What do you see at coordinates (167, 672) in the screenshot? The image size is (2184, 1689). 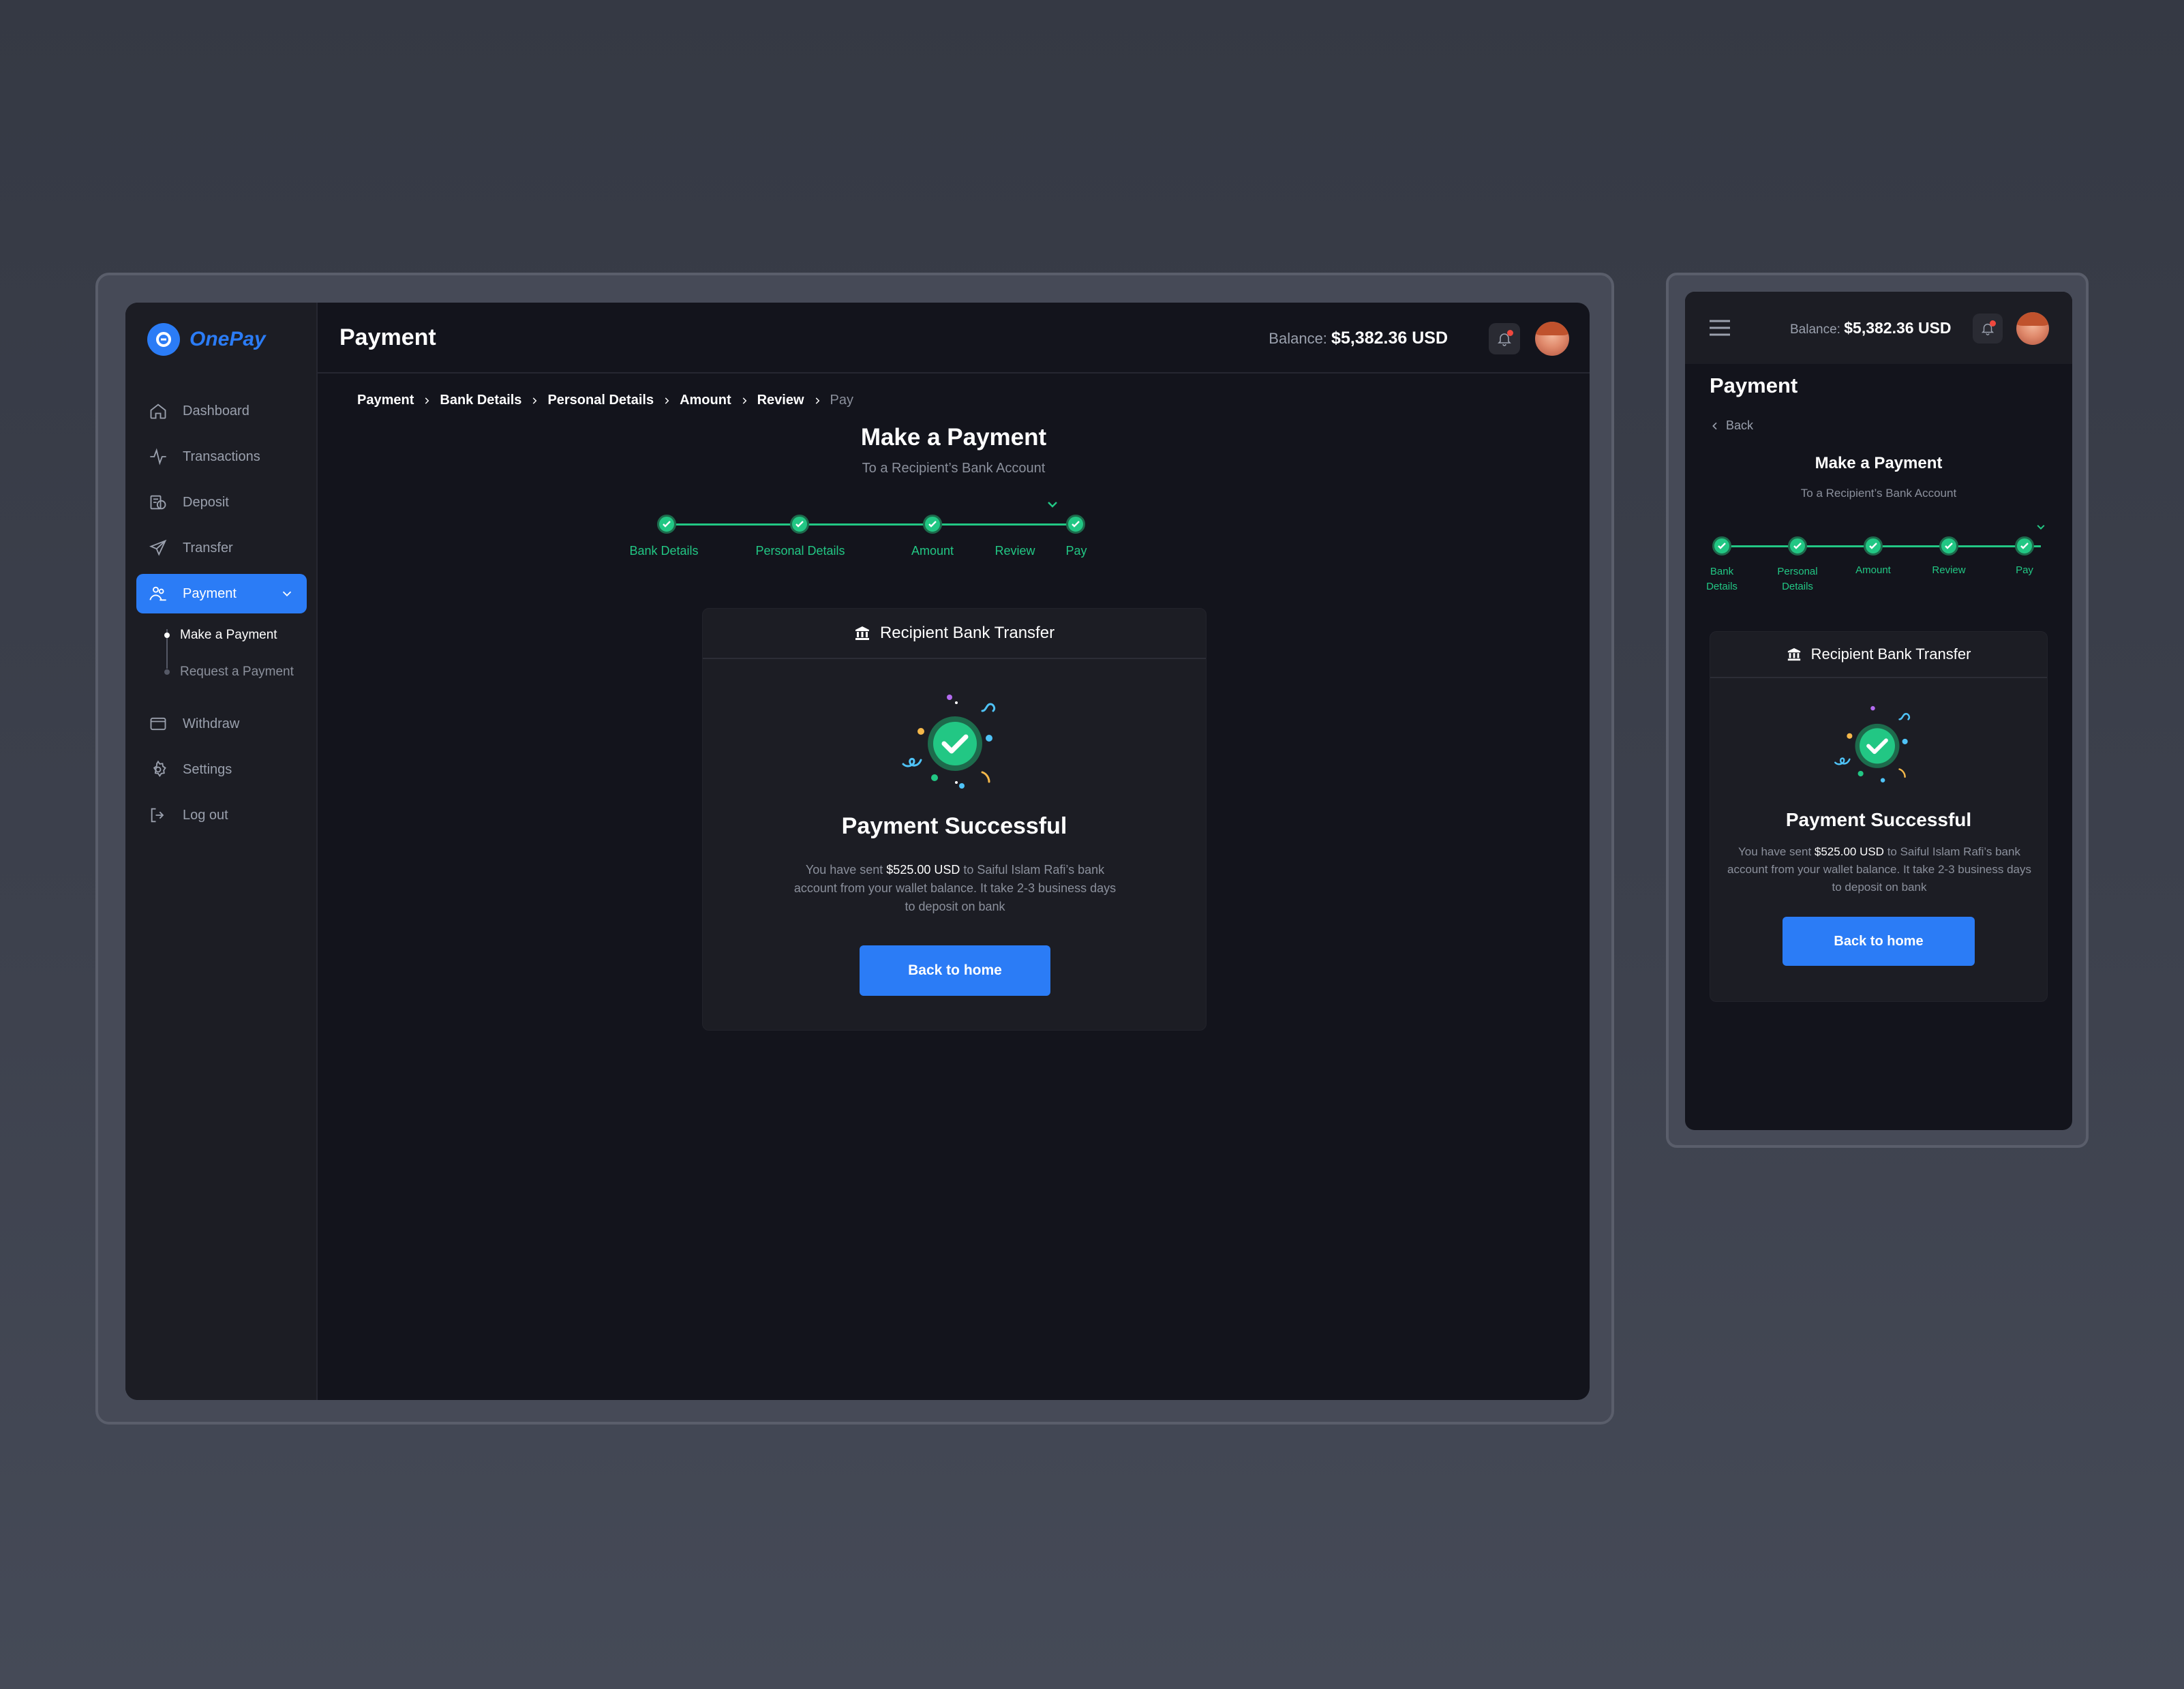 I see `subnav-dot` at bounding box center [167, 672].